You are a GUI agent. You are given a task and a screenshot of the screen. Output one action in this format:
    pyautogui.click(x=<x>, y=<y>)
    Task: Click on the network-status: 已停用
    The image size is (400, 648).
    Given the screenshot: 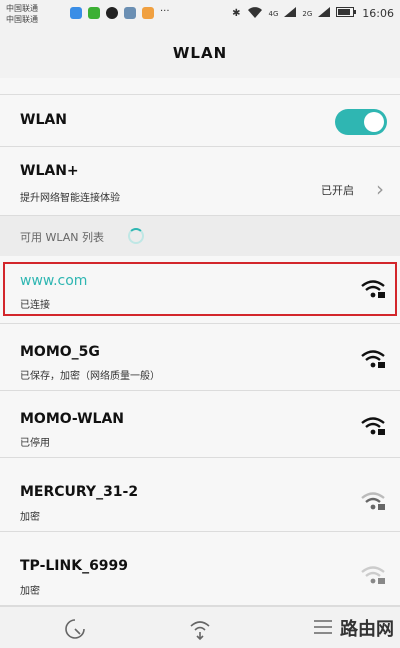 What is the action you would take?
    pyautogui.click(x=35, y=443)
    